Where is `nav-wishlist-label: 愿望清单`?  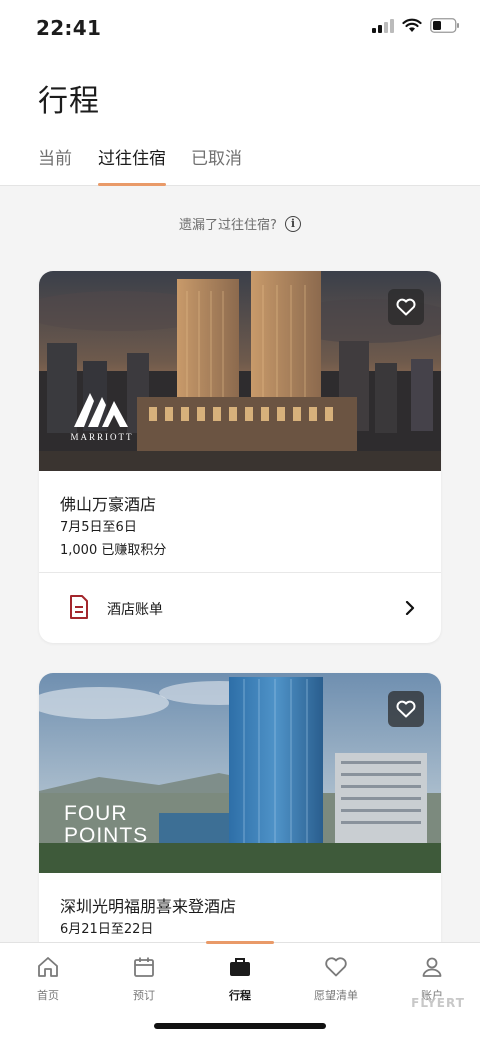
nav-wishlist-label: 愿望清单 is located at coordinates (336, 995).